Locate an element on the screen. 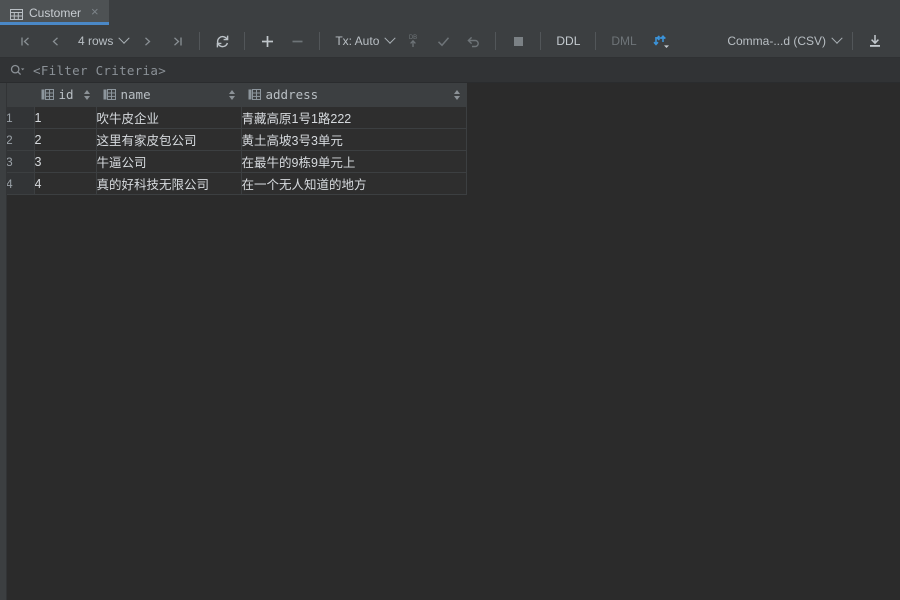 Image resolution: width=900 pixels, height=600 pixels. row-number: 4 is located at coordinates (20, 183).